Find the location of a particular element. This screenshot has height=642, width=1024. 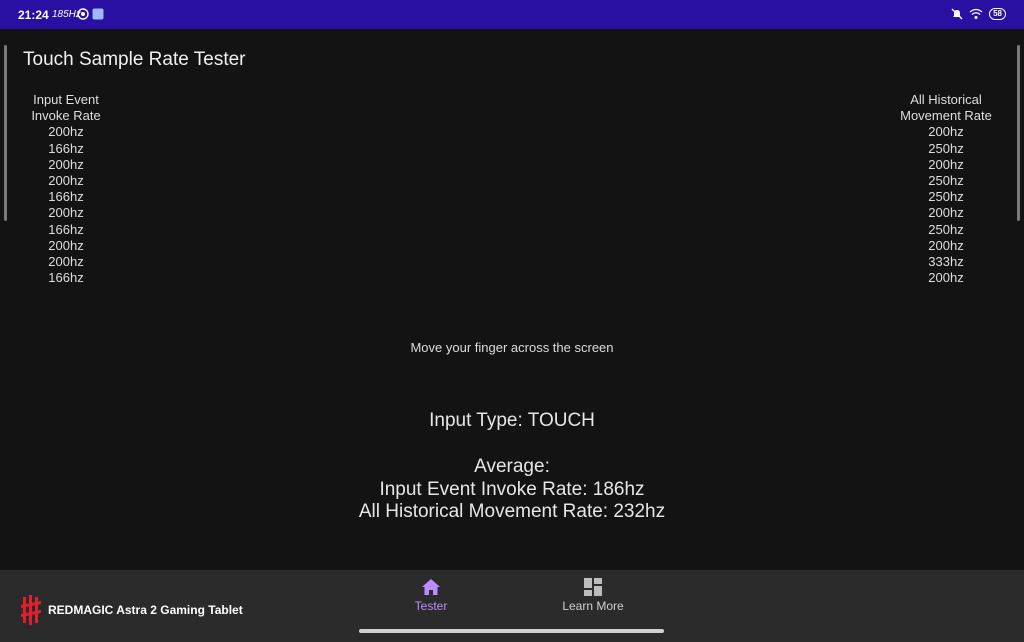

gesture-home-bar is located at coordinates (511, 631).